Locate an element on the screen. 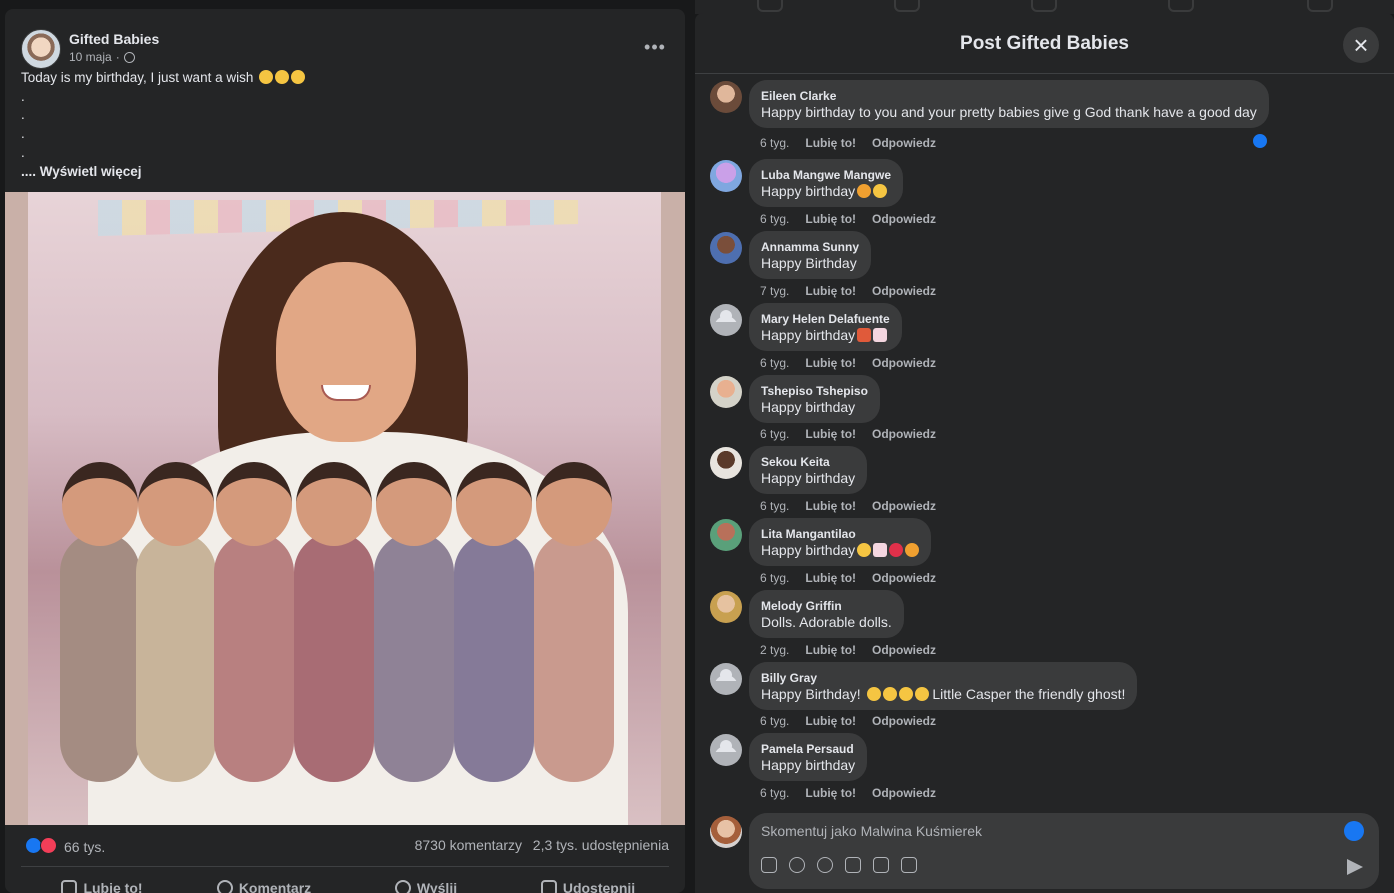 This screenshot has width=1394, height=893. share-button: Udostępnij is located at coordinates (588, 884).